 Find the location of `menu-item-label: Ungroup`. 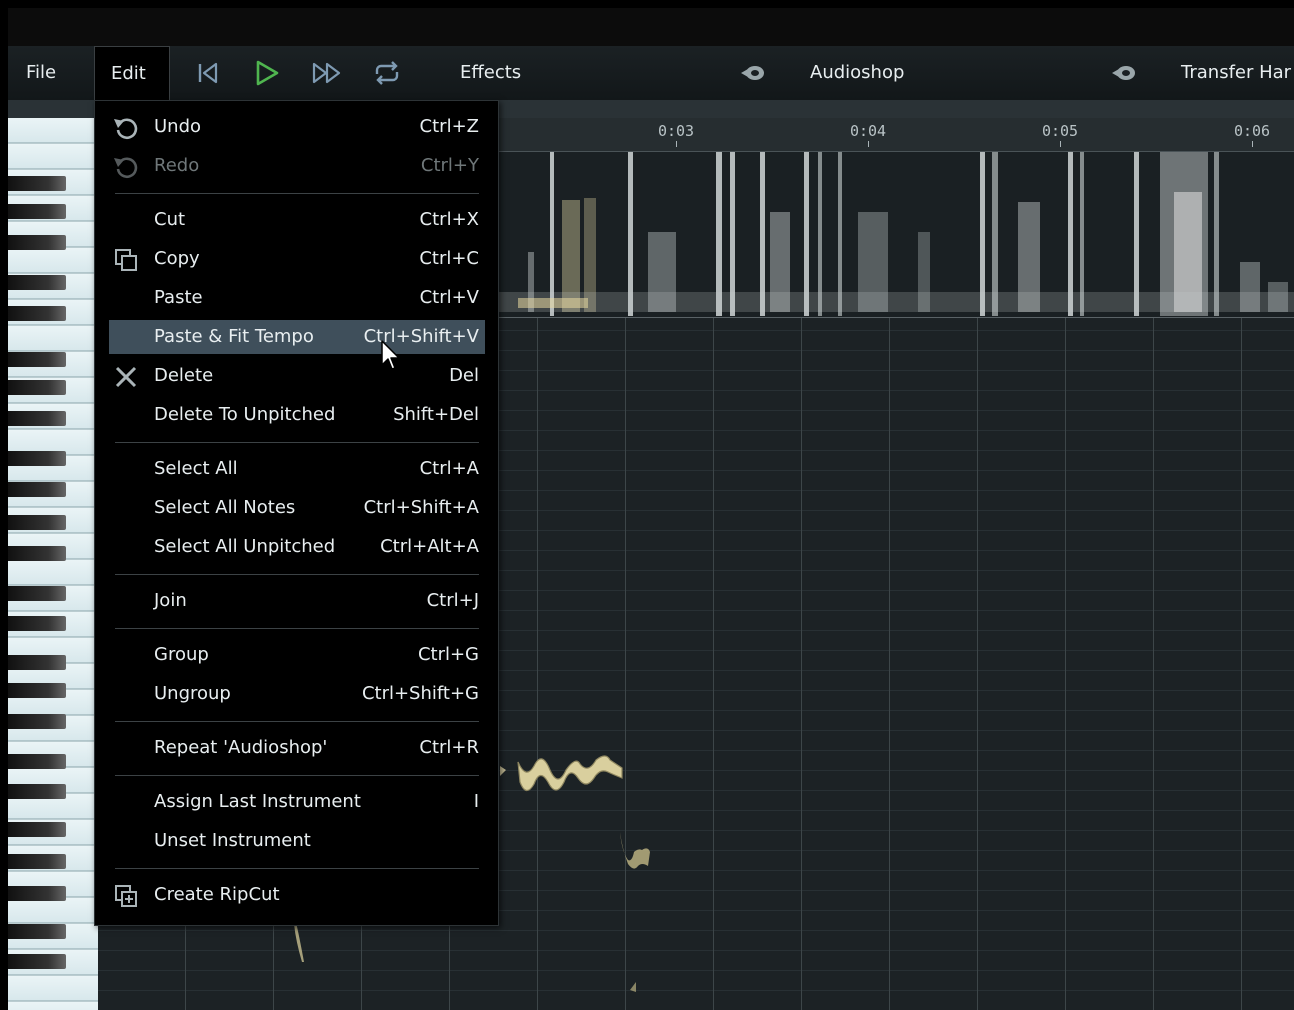

menu-item-label: Ungroup is located at coordinates (192, 693).